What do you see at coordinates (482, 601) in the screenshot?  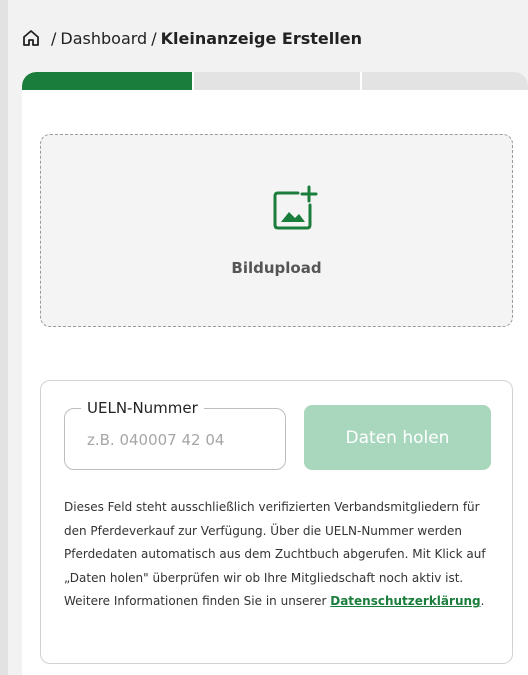 I see `info-text-end: .` at bounding box center [482, 601].